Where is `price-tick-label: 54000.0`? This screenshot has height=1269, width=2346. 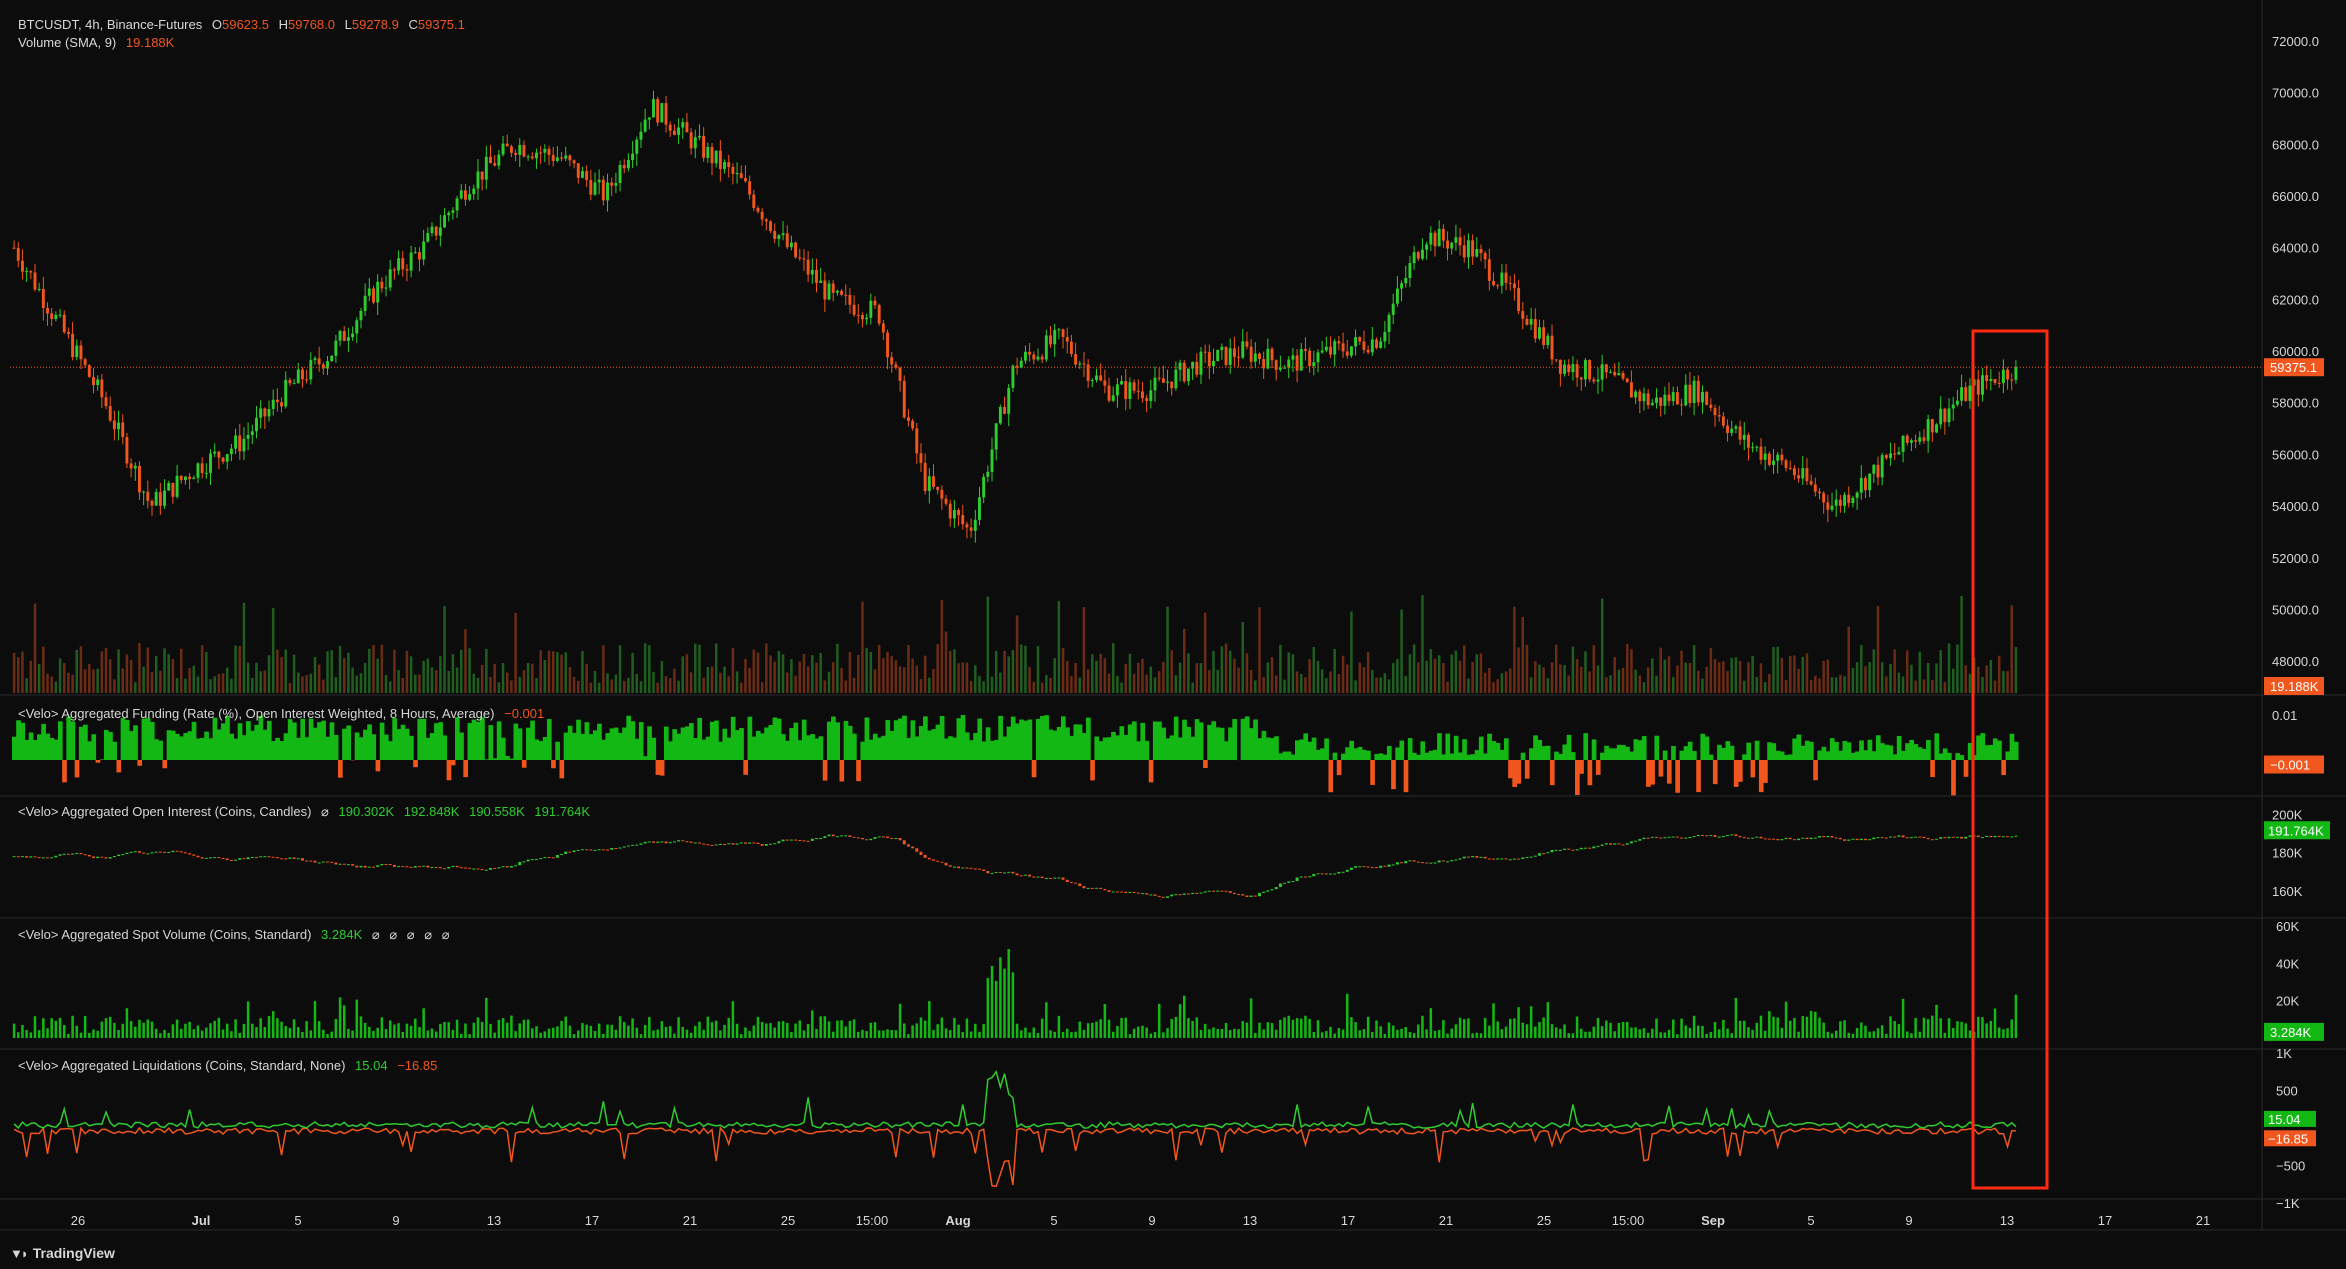
price-tick-label: 54000.0 is located at coordinates (2295, 506).